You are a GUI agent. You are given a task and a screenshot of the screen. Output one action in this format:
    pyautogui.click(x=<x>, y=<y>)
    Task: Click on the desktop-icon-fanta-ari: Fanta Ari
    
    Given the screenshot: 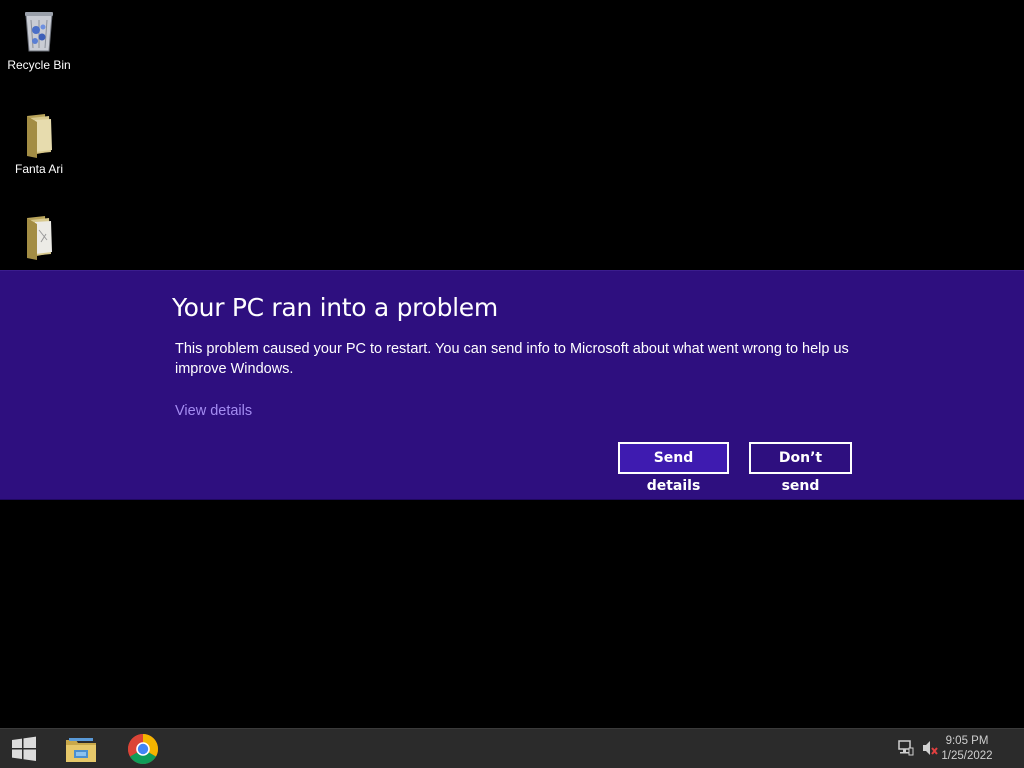 What is the action you would take?
    pyautogui.click(x=39, y=143)
    